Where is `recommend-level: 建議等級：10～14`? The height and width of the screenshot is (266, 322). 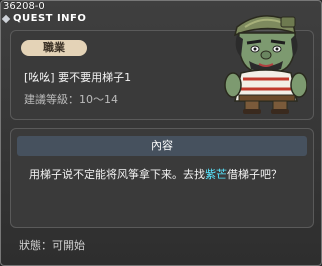
recommend-level: 建議等級：10～14 is located at coordinates (71, 99).